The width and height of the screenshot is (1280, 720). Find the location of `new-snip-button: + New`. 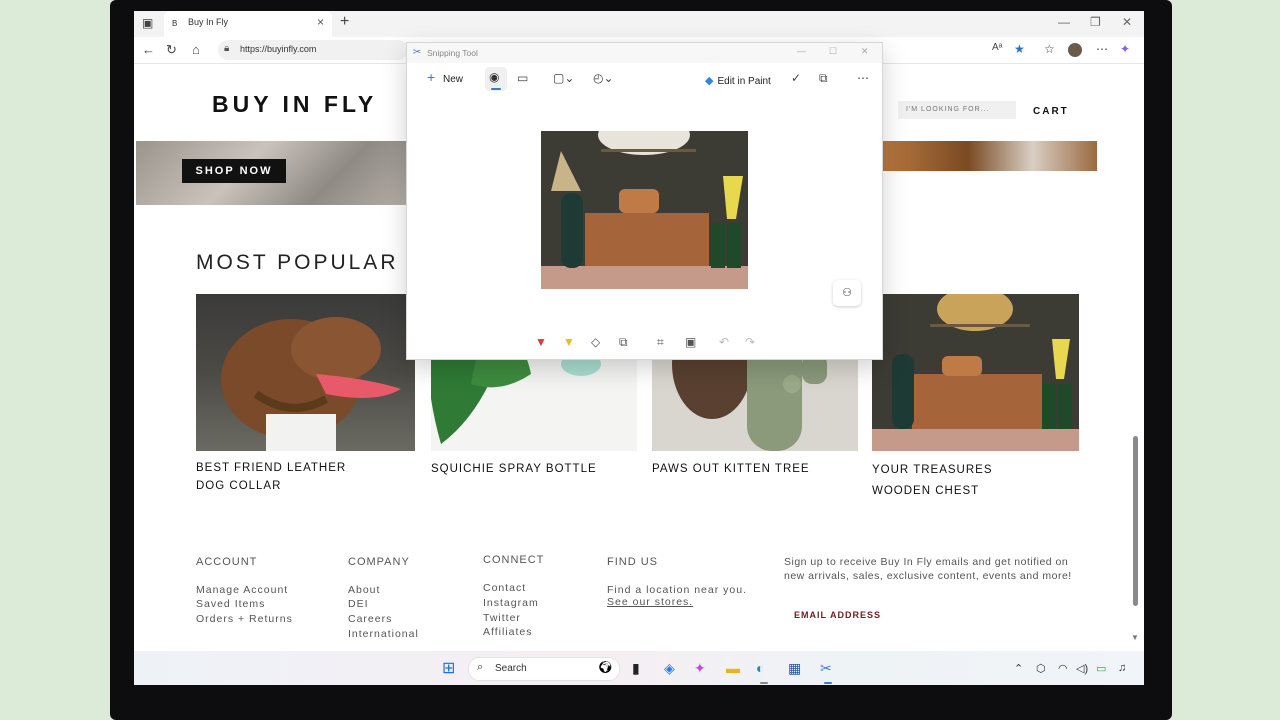

new-snip-button: + New is located at coordinates (446, 79).